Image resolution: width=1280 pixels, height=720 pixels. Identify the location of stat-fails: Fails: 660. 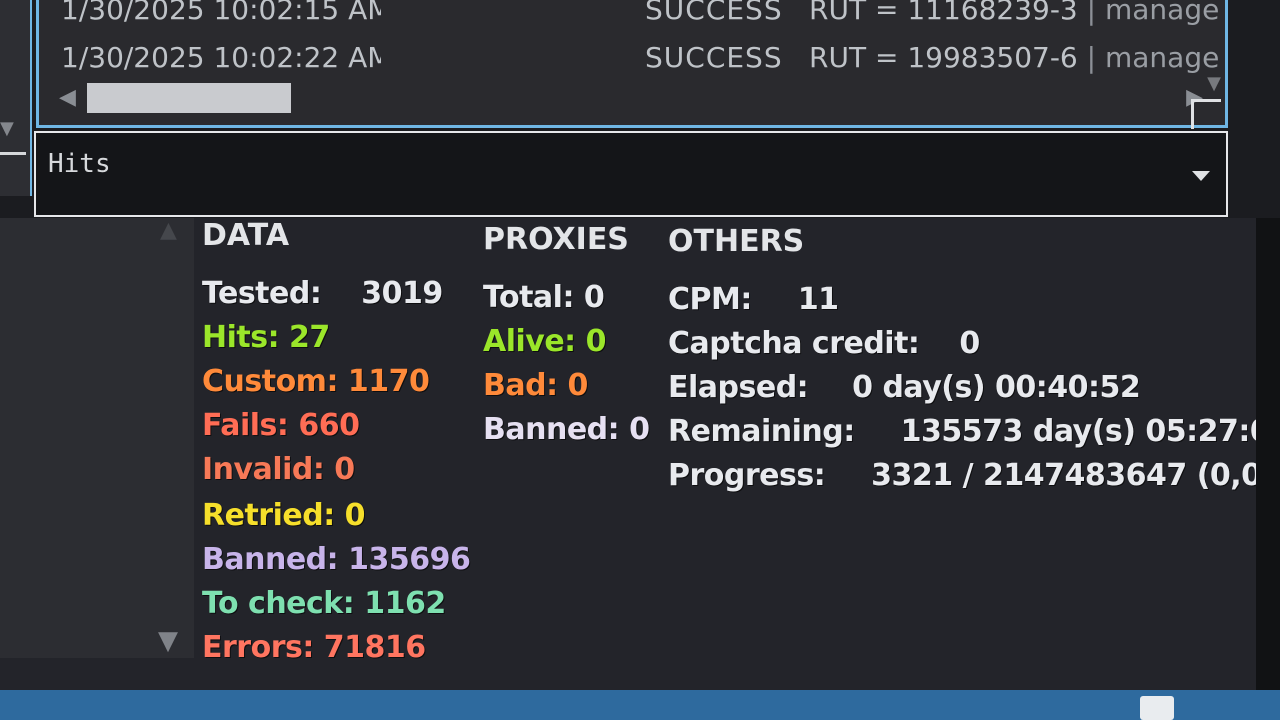
(281, 425).